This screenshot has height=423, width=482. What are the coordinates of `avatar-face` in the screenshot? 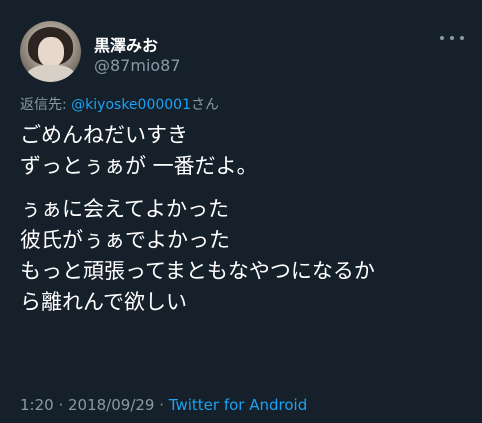 It's located at (51, 52).